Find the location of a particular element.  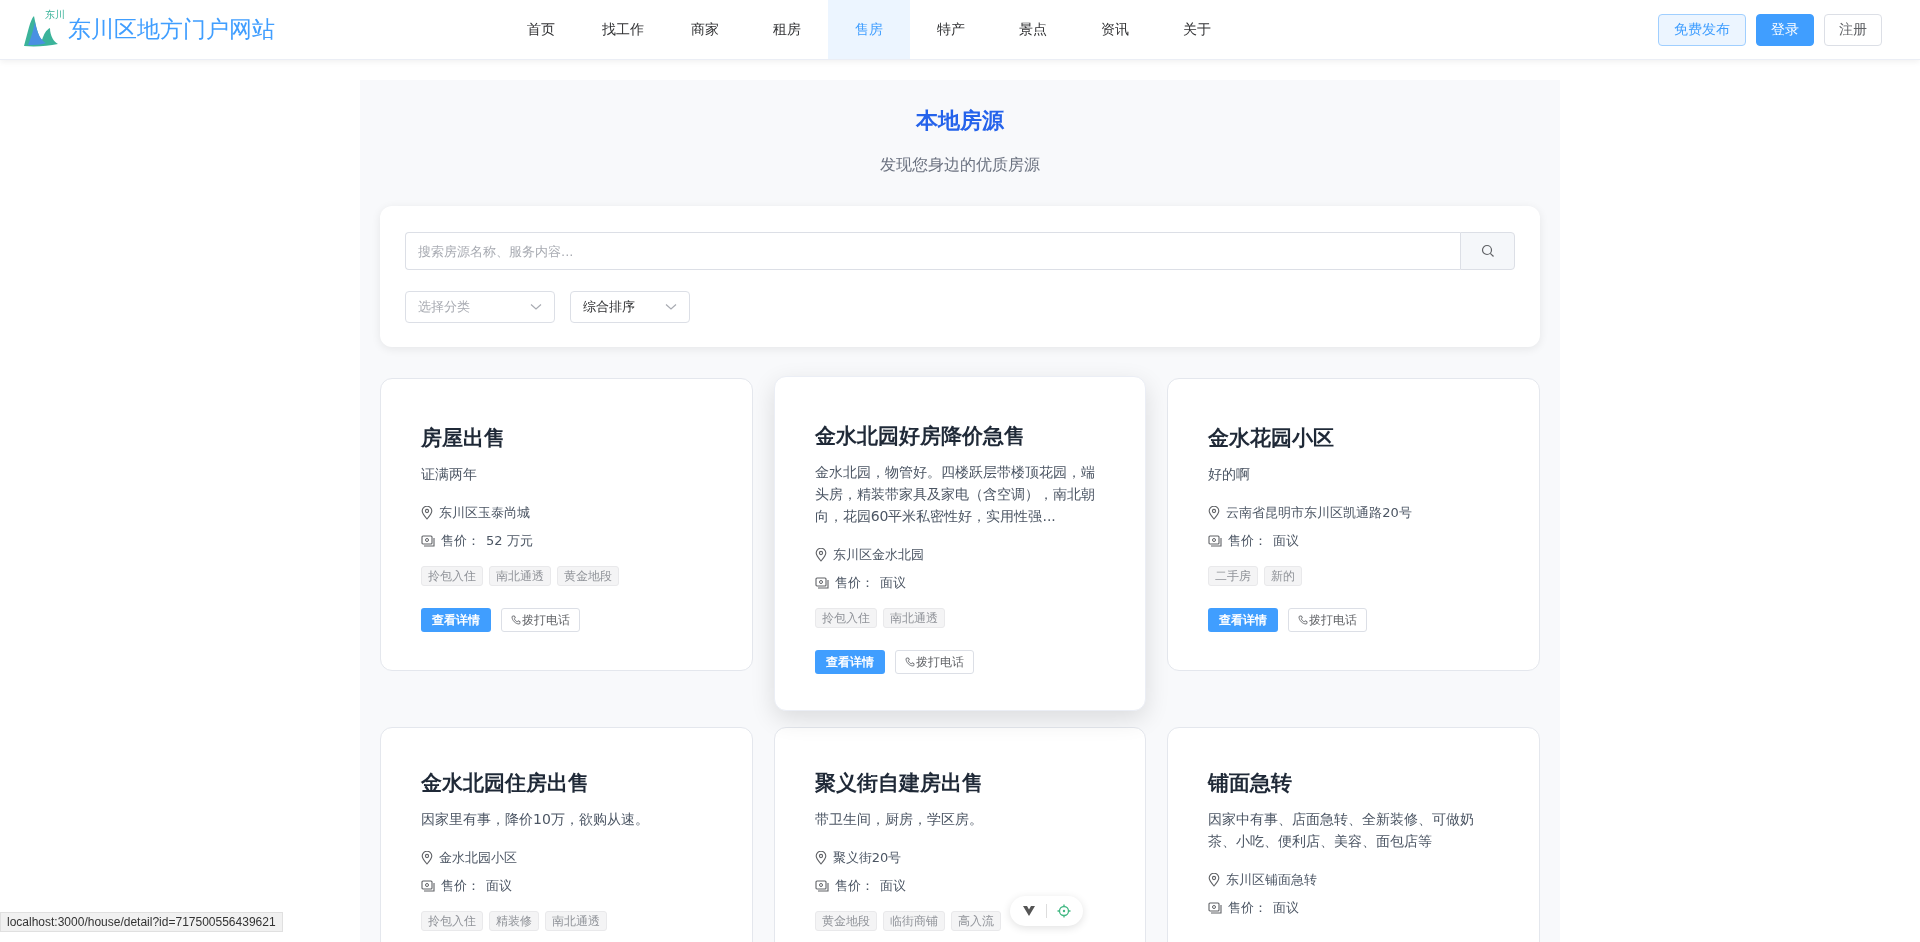

nav-tab: 找工作 is located at coordinates (623, 29).